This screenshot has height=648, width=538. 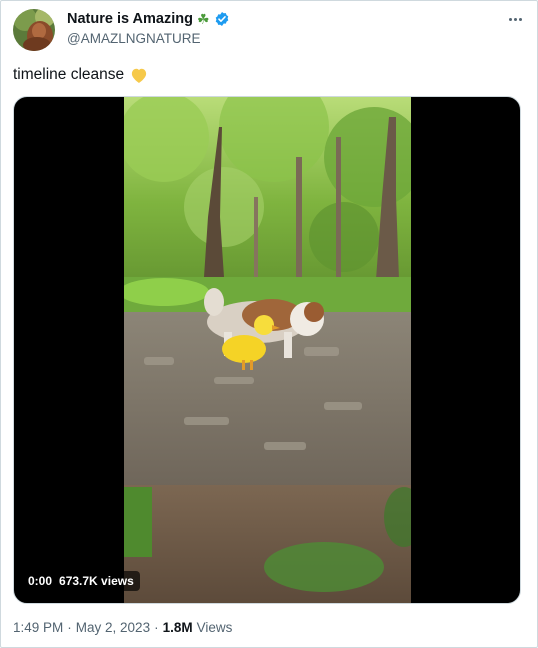 What do you see at coordinates (69, 74) in the screenshot?
I see `tweet-text-content: timeline cleanse` at bounding box center [69, 74].